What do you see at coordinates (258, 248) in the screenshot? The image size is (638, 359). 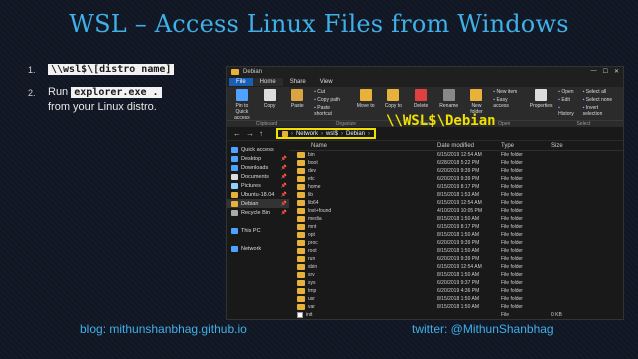 I see `nav-item: Network` at bounding box center [258, 248].